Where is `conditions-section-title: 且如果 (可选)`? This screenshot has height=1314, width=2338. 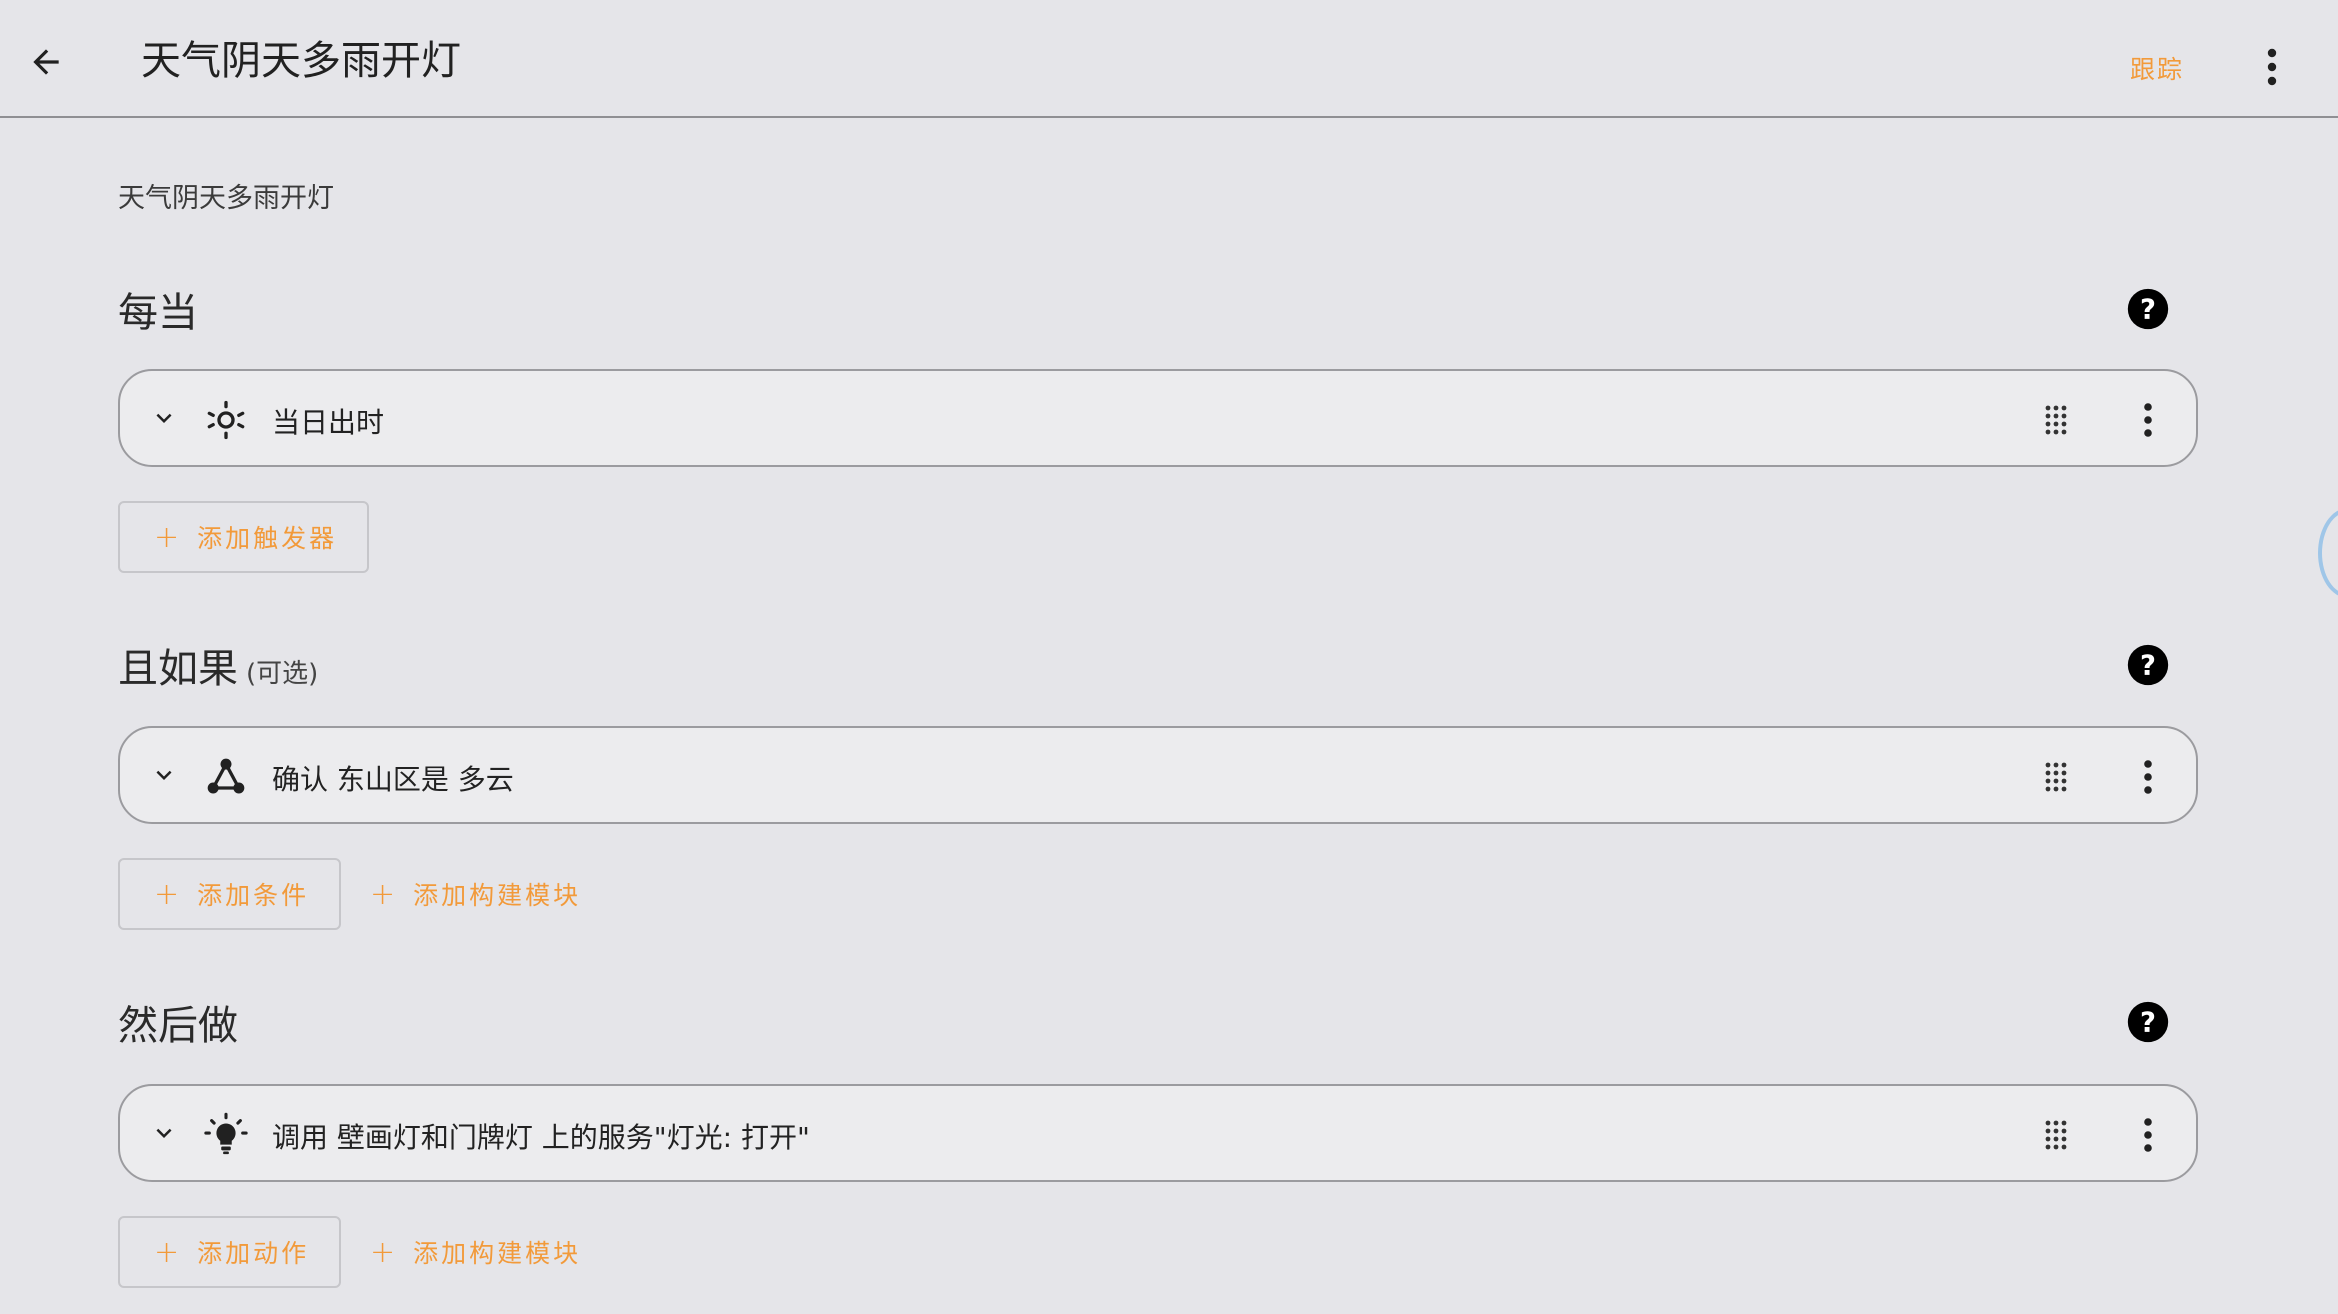 conditions-section-title: 且如果 (可选) is located at coordinates (218, 665).